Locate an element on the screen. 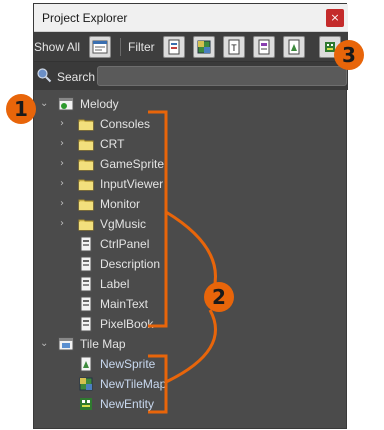  tree-item: NewSprite is located at coordinates (191, 364).